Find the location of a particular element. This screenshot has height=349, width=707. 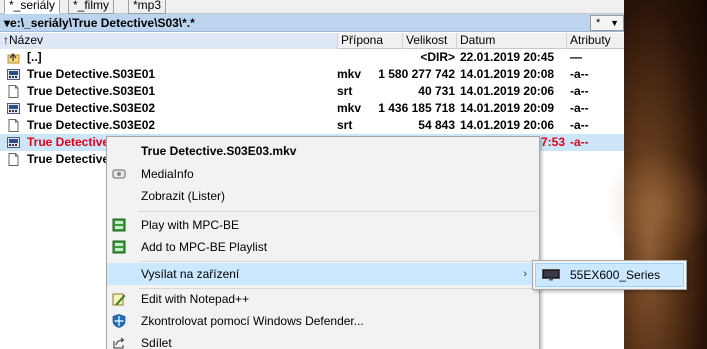

submenu-item-device: 55EX600_Series is located at coordinates (609, 275).